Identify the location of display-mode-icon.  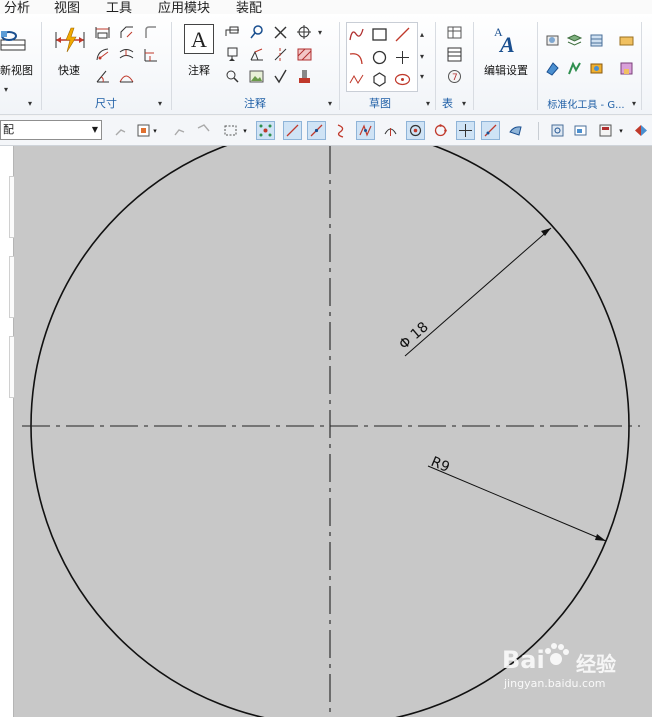
(605, 130).